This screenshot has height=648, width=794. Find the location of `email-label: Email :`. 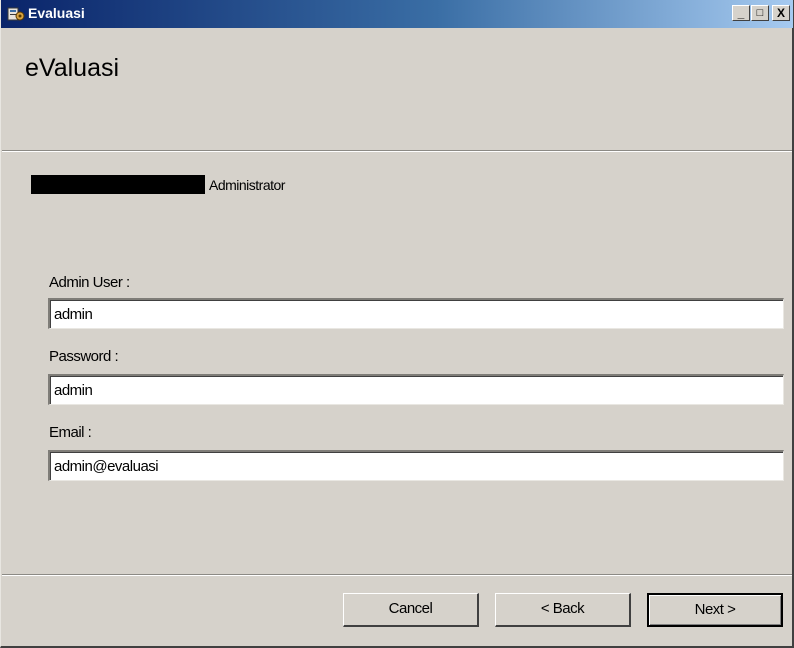

email-label: Email : is located at coordinates (70, 432).